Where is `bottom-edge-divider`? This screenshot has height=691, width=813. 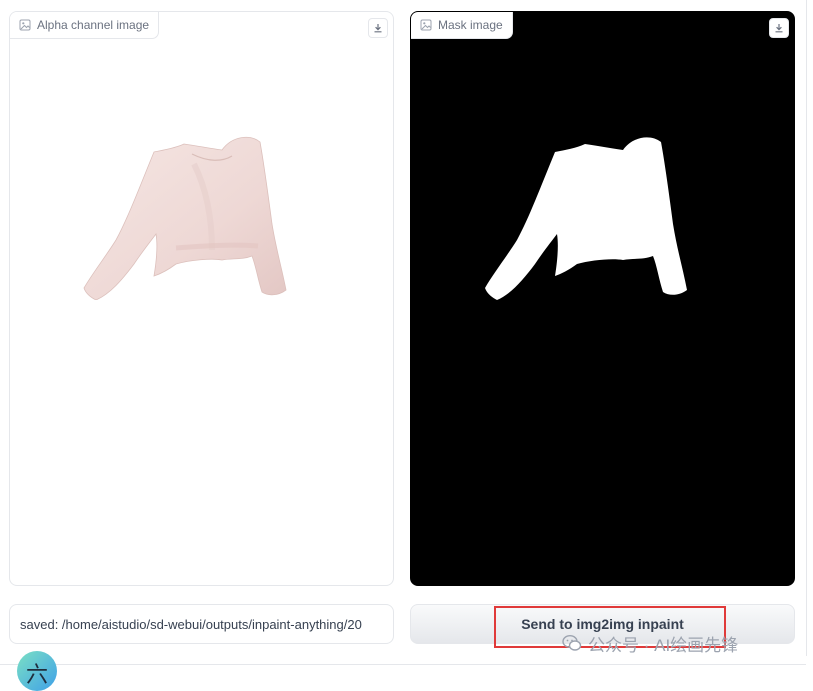 bottom-edge-divider is located at coordinates (403, 664).